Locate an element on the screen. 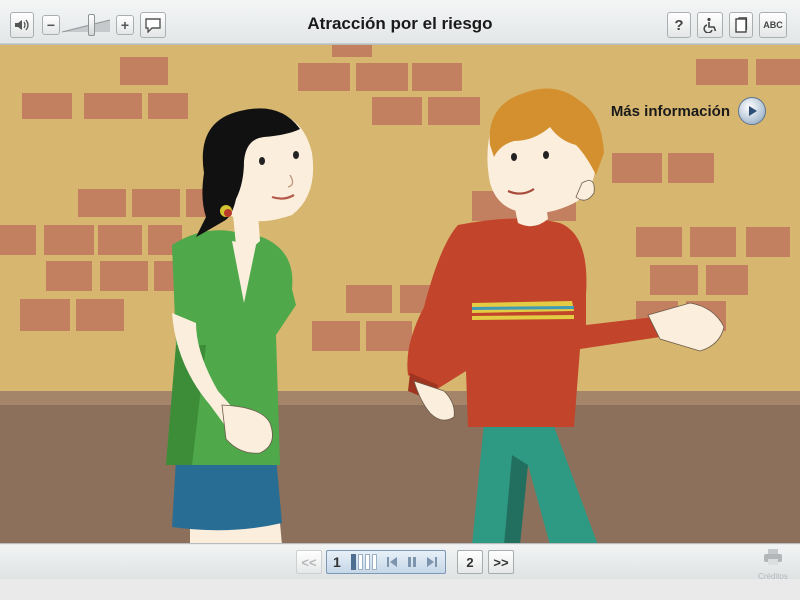 The image size is (800, 600). more-info-label: Más información is located at coordinates (670, 111).